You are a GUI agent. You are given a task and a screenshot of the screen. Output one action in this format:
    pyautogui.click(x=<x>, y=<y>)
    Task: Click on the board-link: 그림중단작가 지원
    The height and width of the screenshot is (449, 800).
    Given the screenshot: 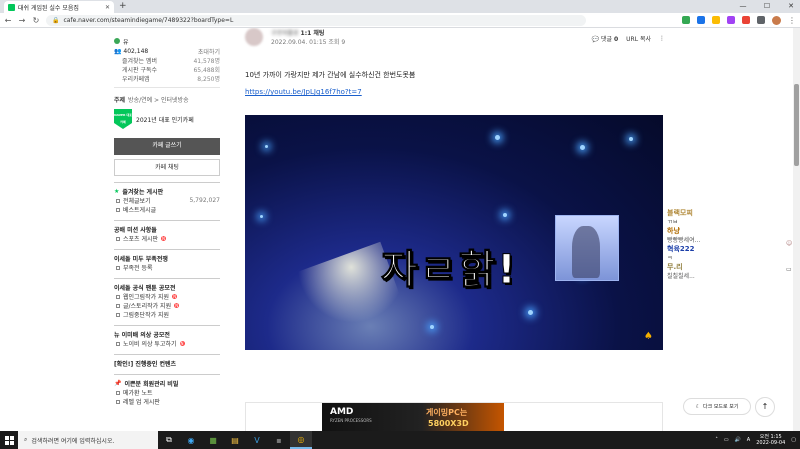 What is the action you would take?
    pyautogui.click(x=167, y=314)
    